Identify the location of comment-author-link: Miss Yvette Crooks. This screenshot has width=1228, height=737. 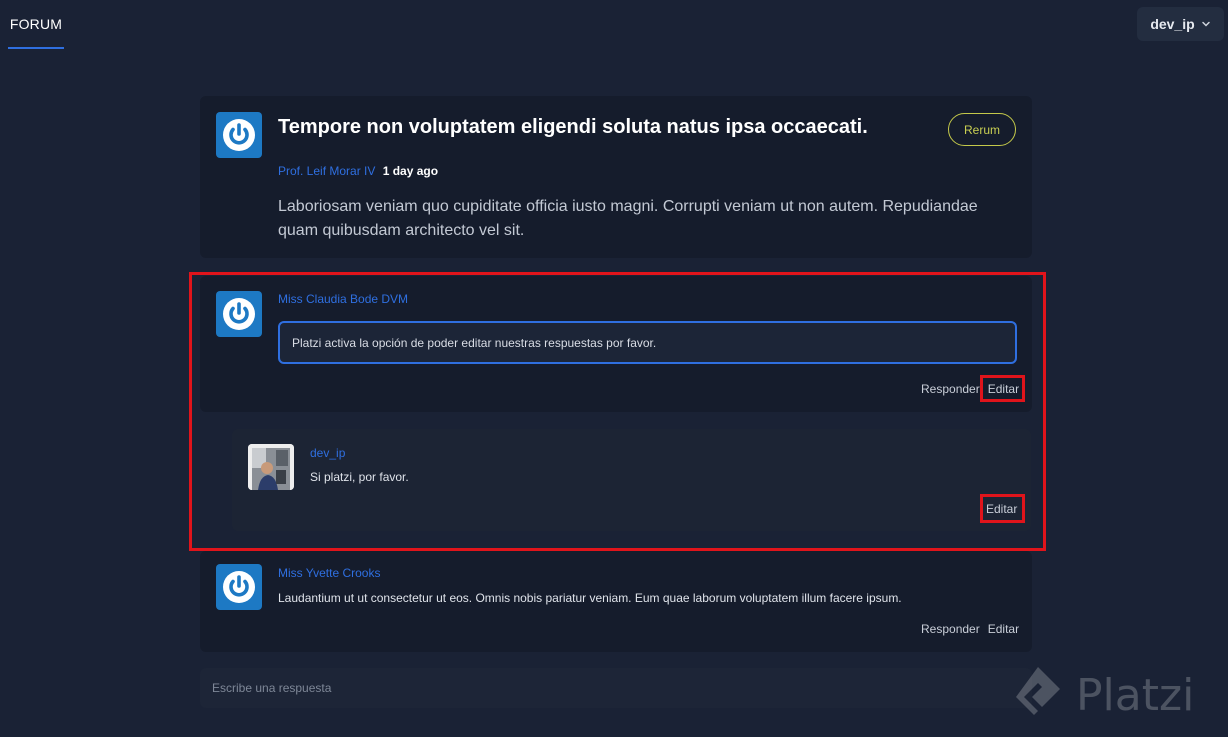
(329, 573).